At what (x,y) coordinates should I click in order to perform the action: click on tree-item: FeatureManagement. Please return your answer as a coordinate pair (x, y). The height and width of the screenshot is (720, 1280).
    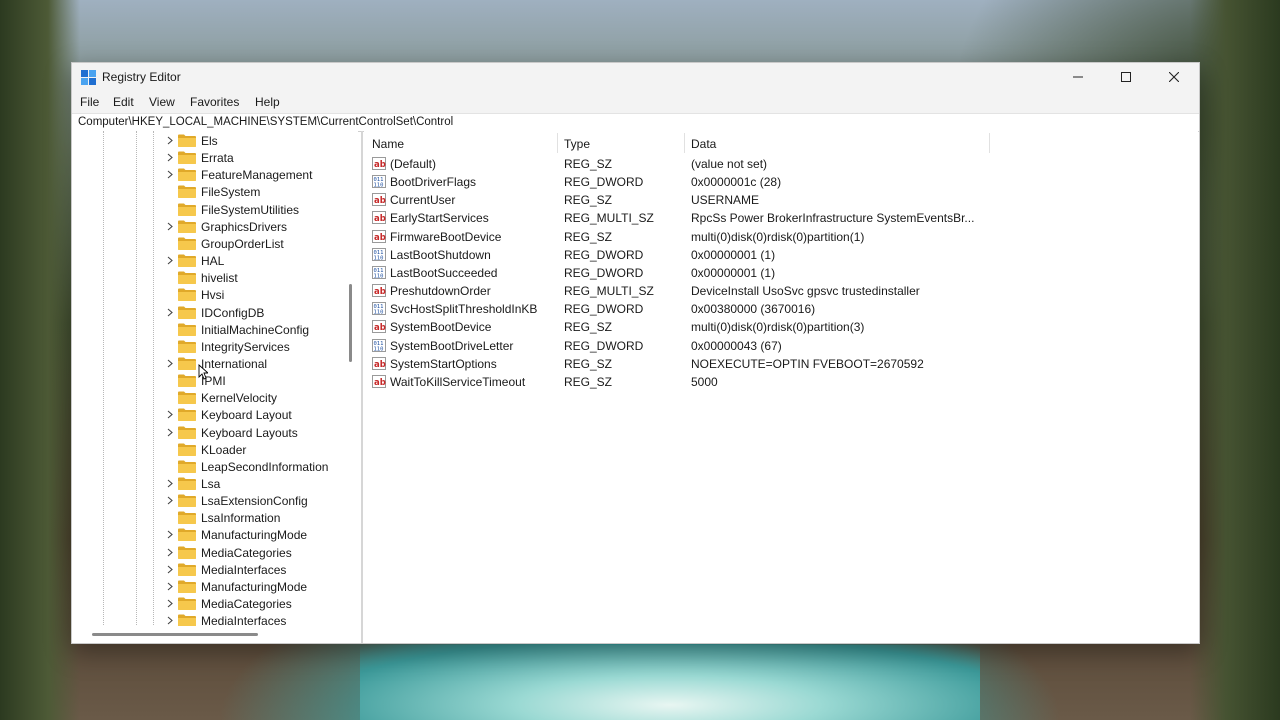
    Looking at the image, I should click on (215, 174).